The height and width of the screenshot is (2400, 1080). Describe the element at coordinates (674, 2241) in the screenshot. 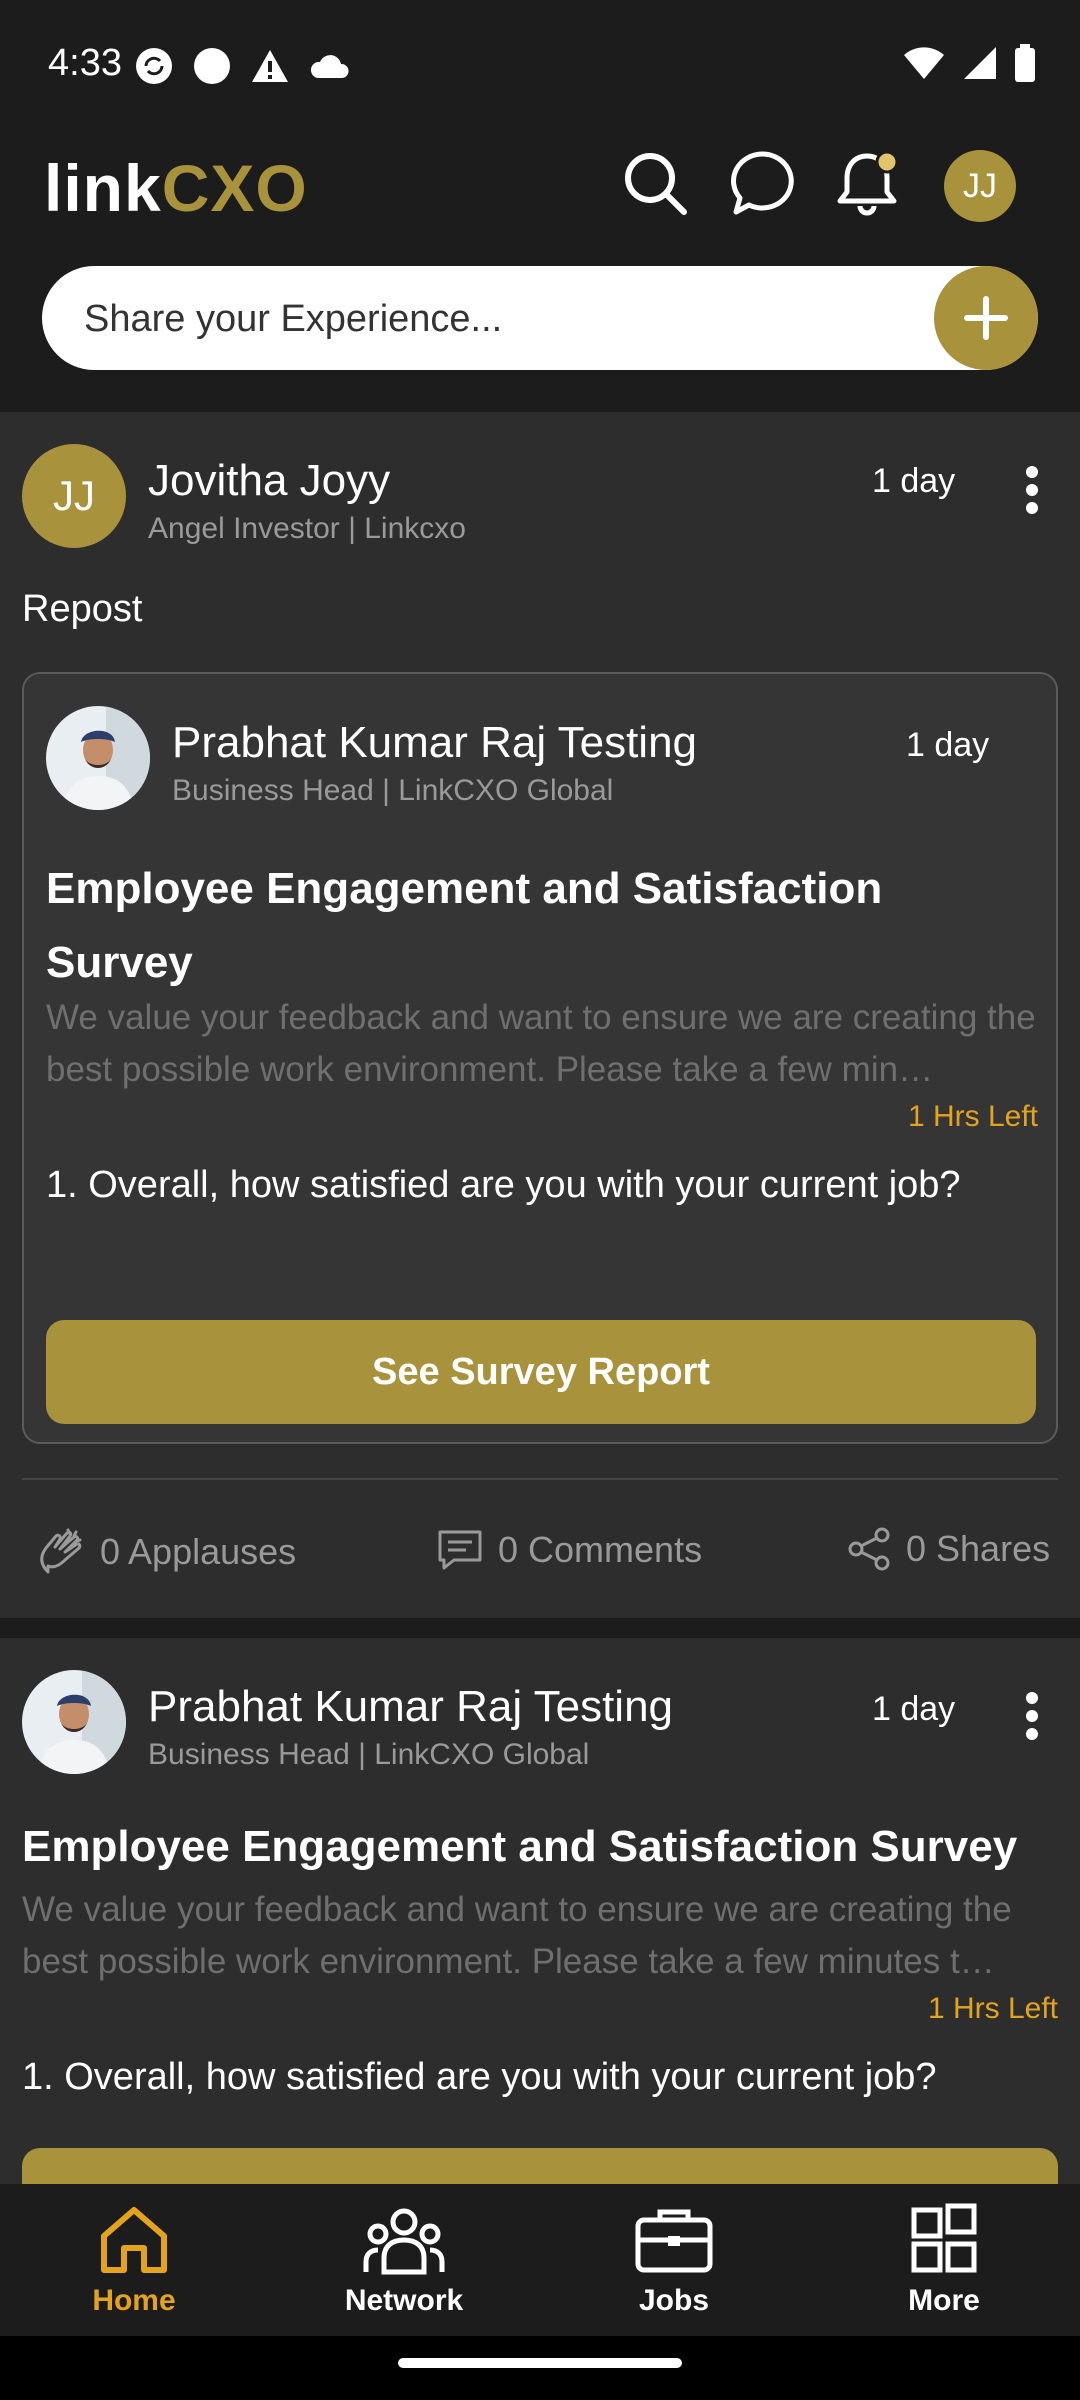

I see `briefcase-icon` at that location.